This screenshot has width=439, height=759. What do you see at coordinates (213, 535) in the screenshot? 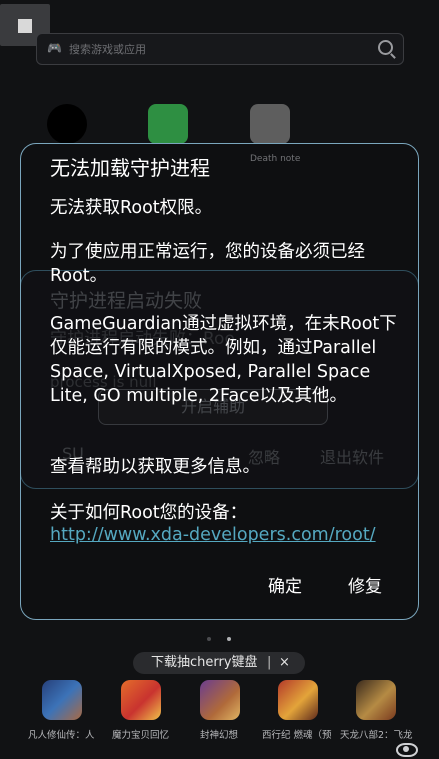
I see `xda-root-link: http://www.xda-developers.com/root/` at bounding box center [213, 535].